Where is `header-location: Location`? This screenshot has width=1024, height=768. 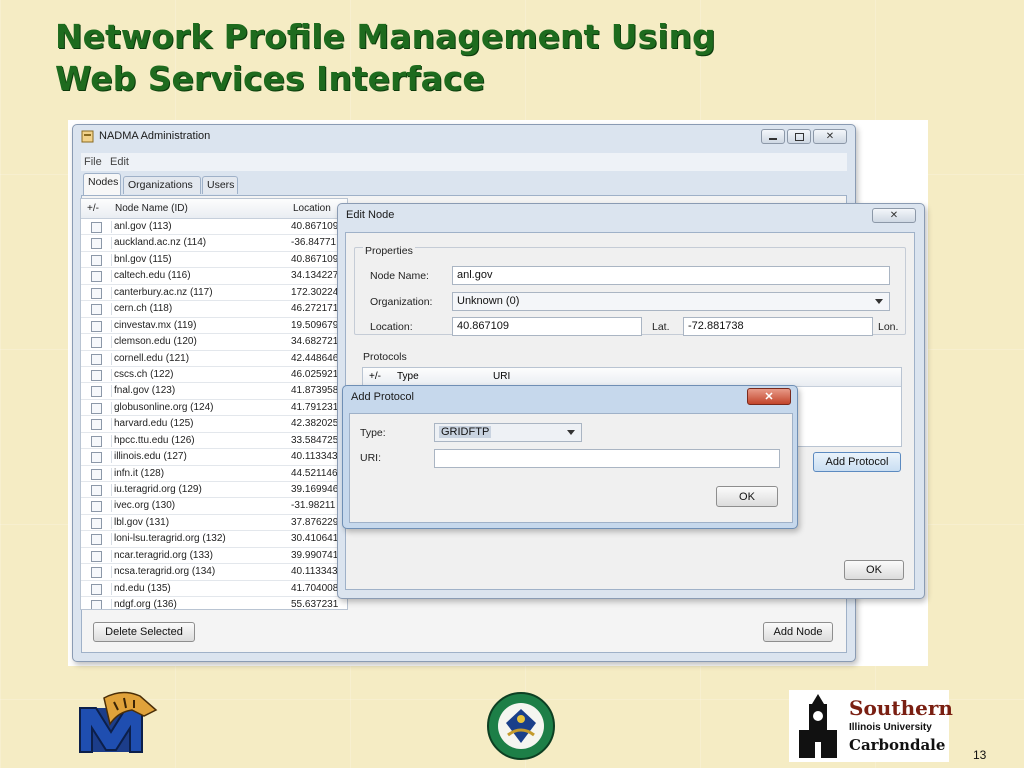 header-location: Location is located at coordinates (312, 208).